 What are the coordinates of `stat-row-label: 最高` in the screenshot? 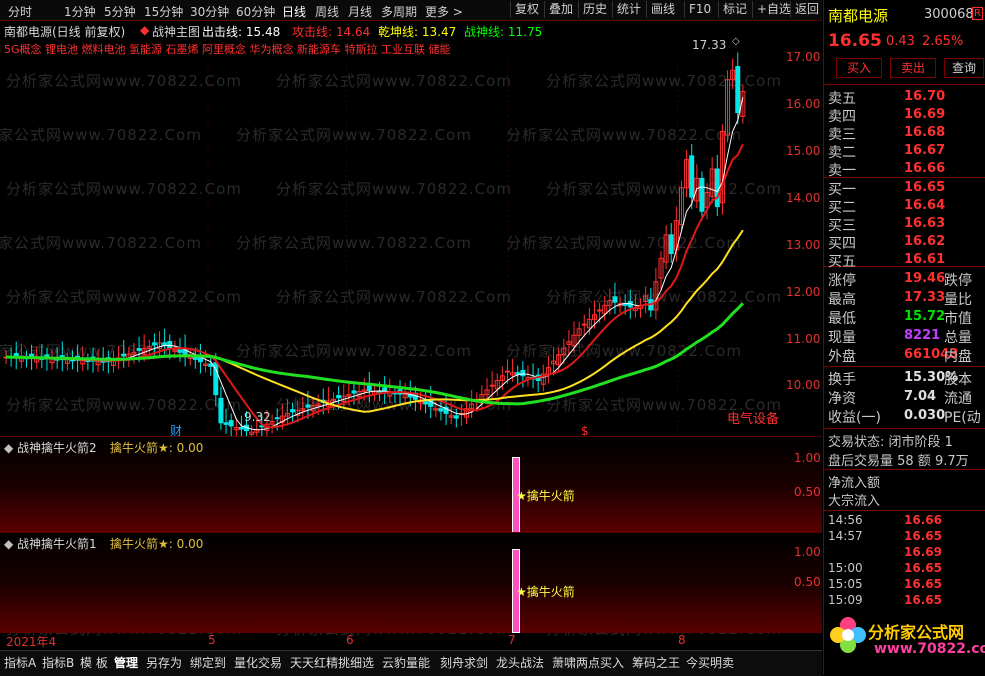 It's located at (842, 300).